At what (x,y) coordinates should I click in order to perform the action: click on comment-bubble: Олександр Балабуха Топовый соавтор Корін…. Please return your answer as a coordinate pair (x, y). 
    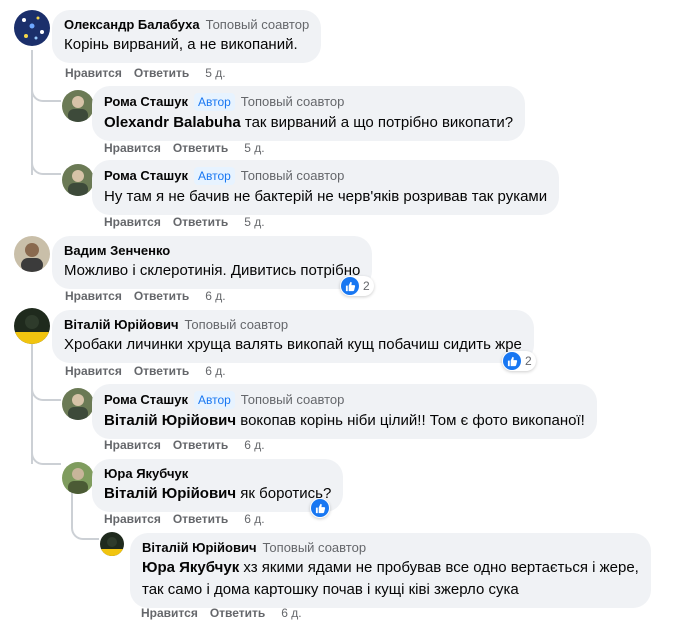
    Looking at the image, I should click on (187, 36).